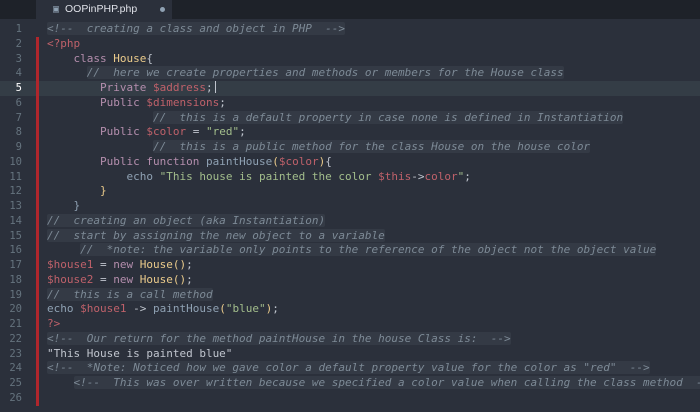 This screenshot has width=700, height=412. What do you see at coordinates (18, 147) in the screenshot?
I see `line-number: 9` at bounding box center [18, 147].